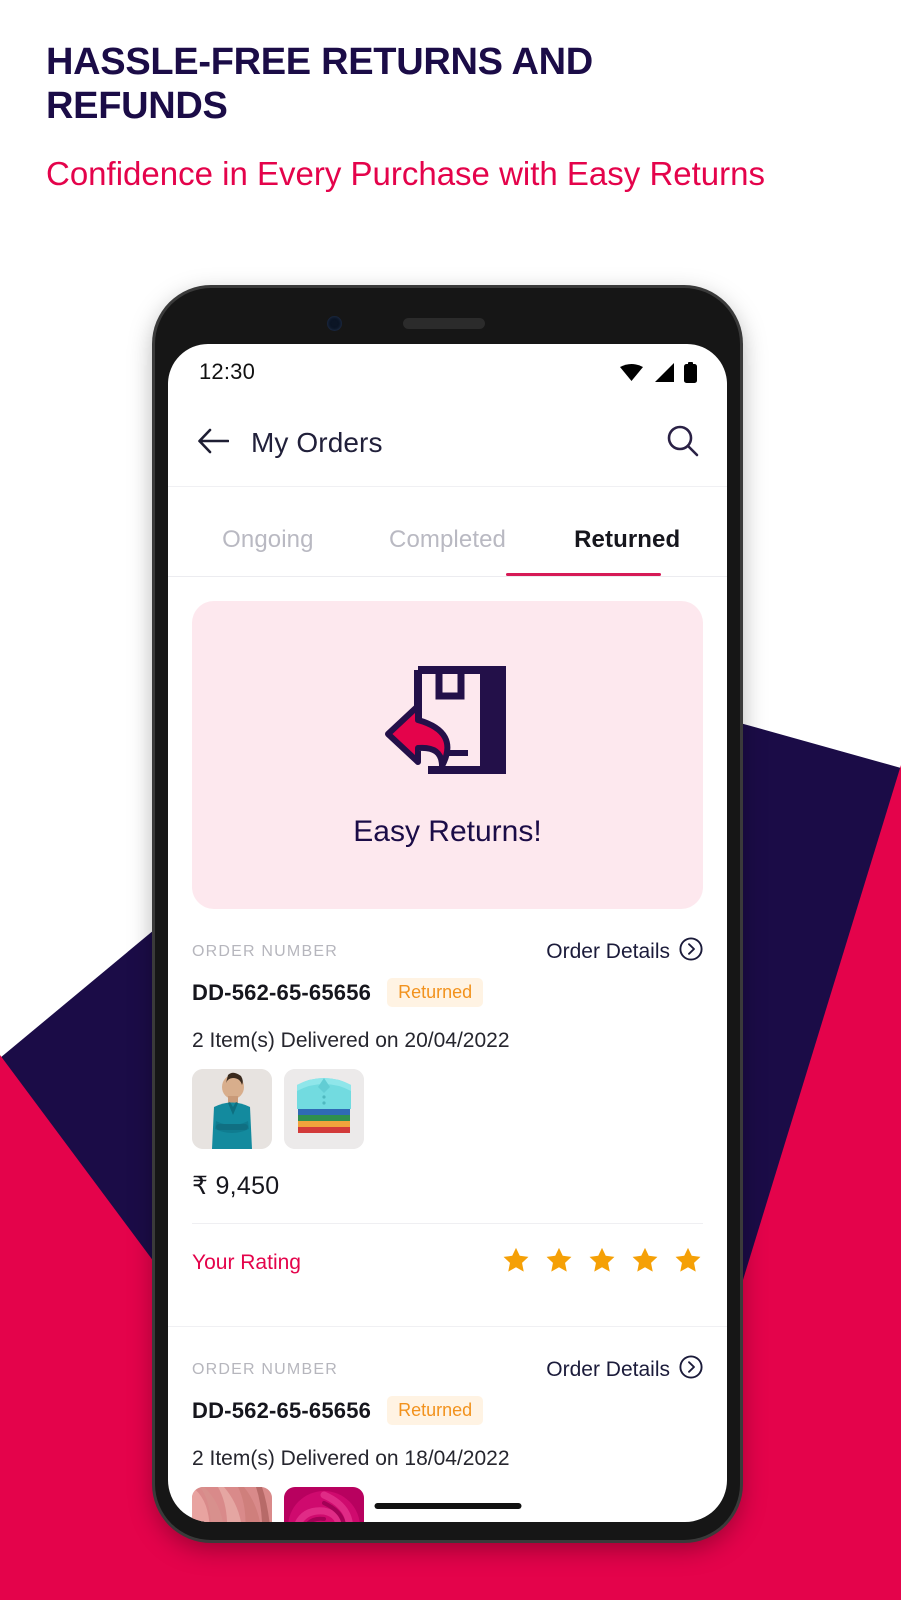 Image resolution: width=901 pixels, height=1600 pixels. I want to click on rating-label: Your Rating, so click(246, 1262).